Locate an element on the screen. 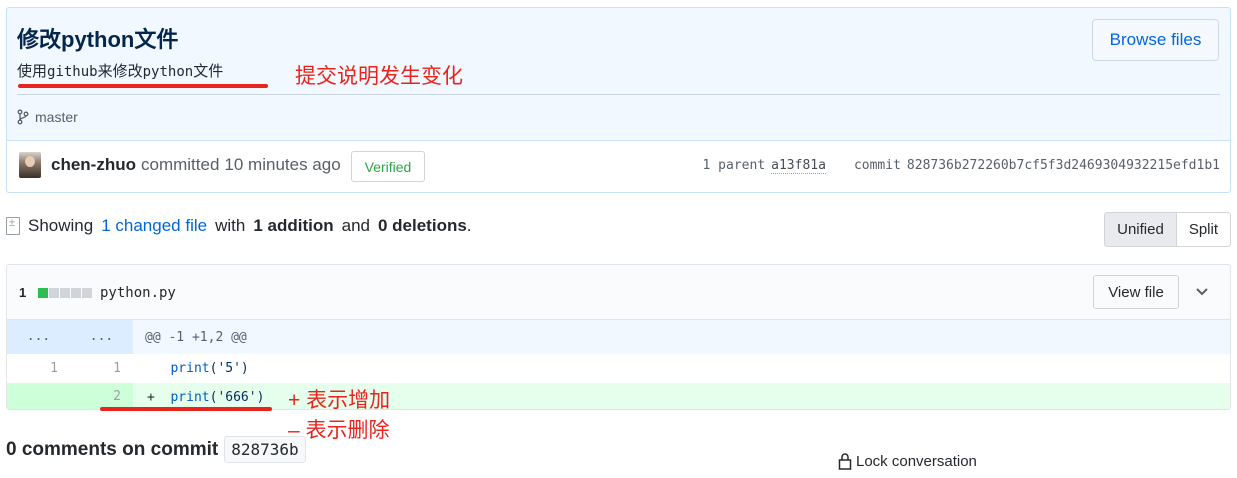 This screenshot has height=478, width=1237. diff-line-context: 1 1 print('5') is located at coordinates (618, 368).